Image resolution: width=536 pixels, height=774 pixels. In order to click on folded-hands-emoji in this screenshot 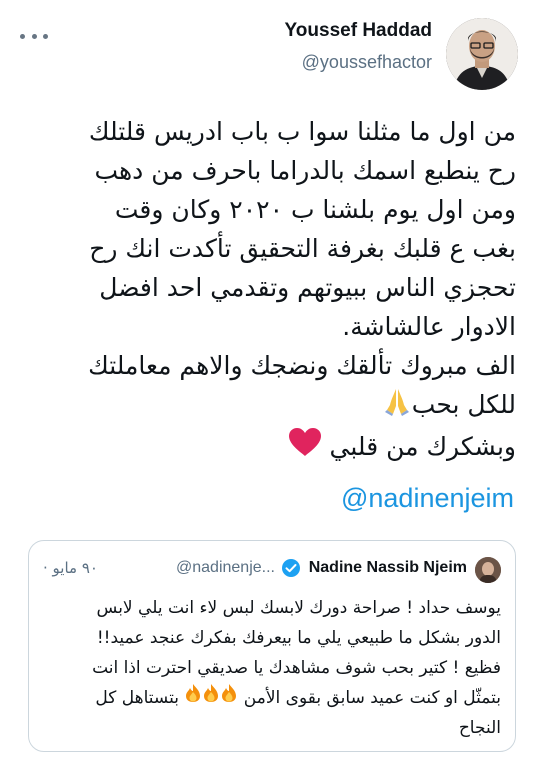, I will do `click(397, 406)`.